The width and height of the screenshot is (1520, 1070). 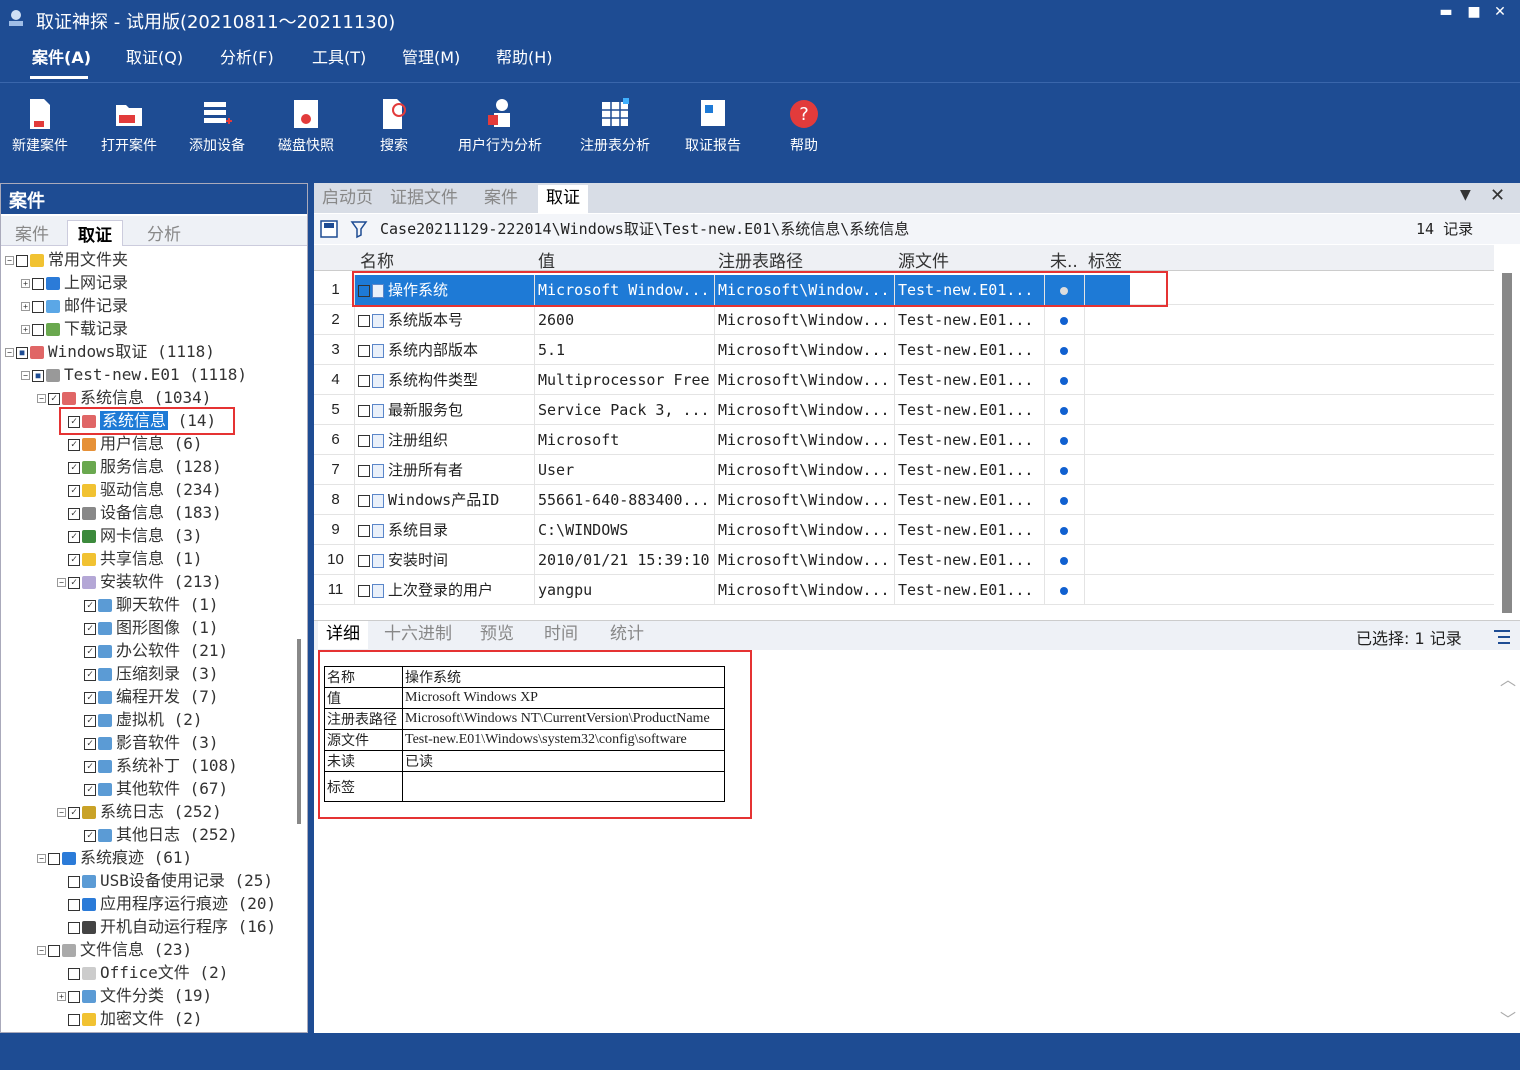 What do you see at coordinates (501, 199) in the screenshot?
I see `tab-case-doc: 案件` at bounding box center [501, 199].